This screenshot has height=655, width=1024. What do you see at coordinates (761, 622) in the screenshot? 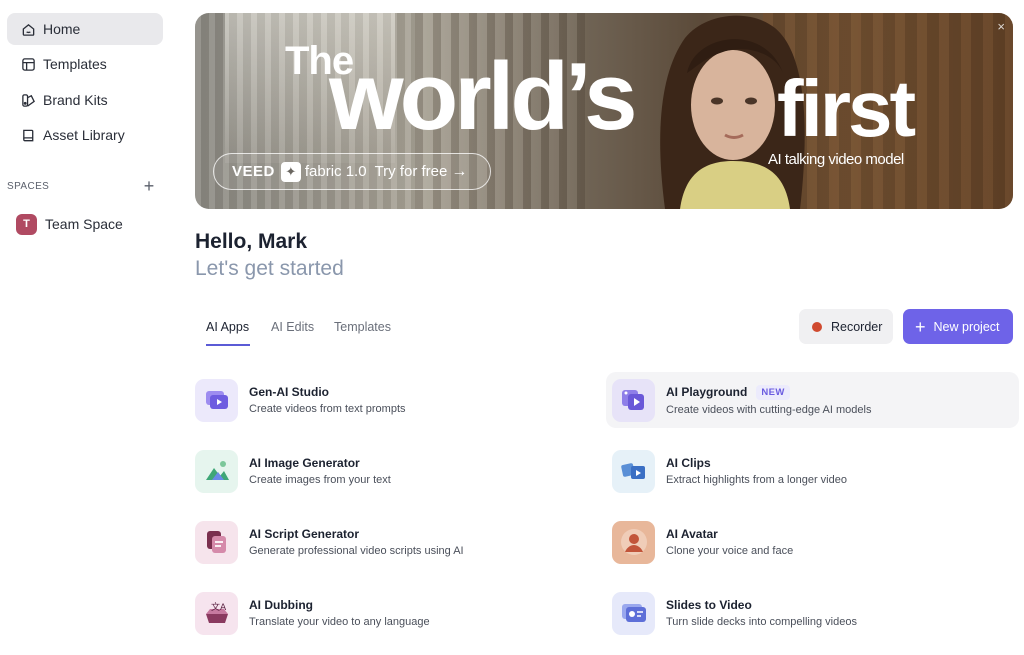
I see `app-desc: Turn slide decks into compelling videos` at bounding box center [761, 622].